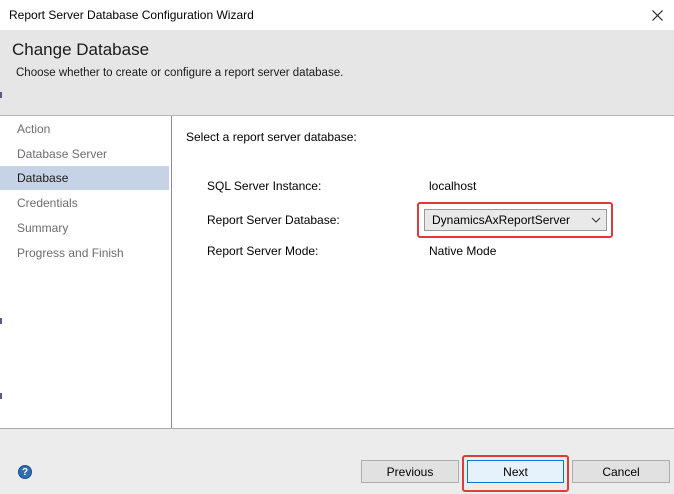 This screenshot has width=674, height=494. What do you see at coordinates (84, 203) in the screenshot?
I see `nav-item-credentials: Credentials` at bounding box center [84, 203].